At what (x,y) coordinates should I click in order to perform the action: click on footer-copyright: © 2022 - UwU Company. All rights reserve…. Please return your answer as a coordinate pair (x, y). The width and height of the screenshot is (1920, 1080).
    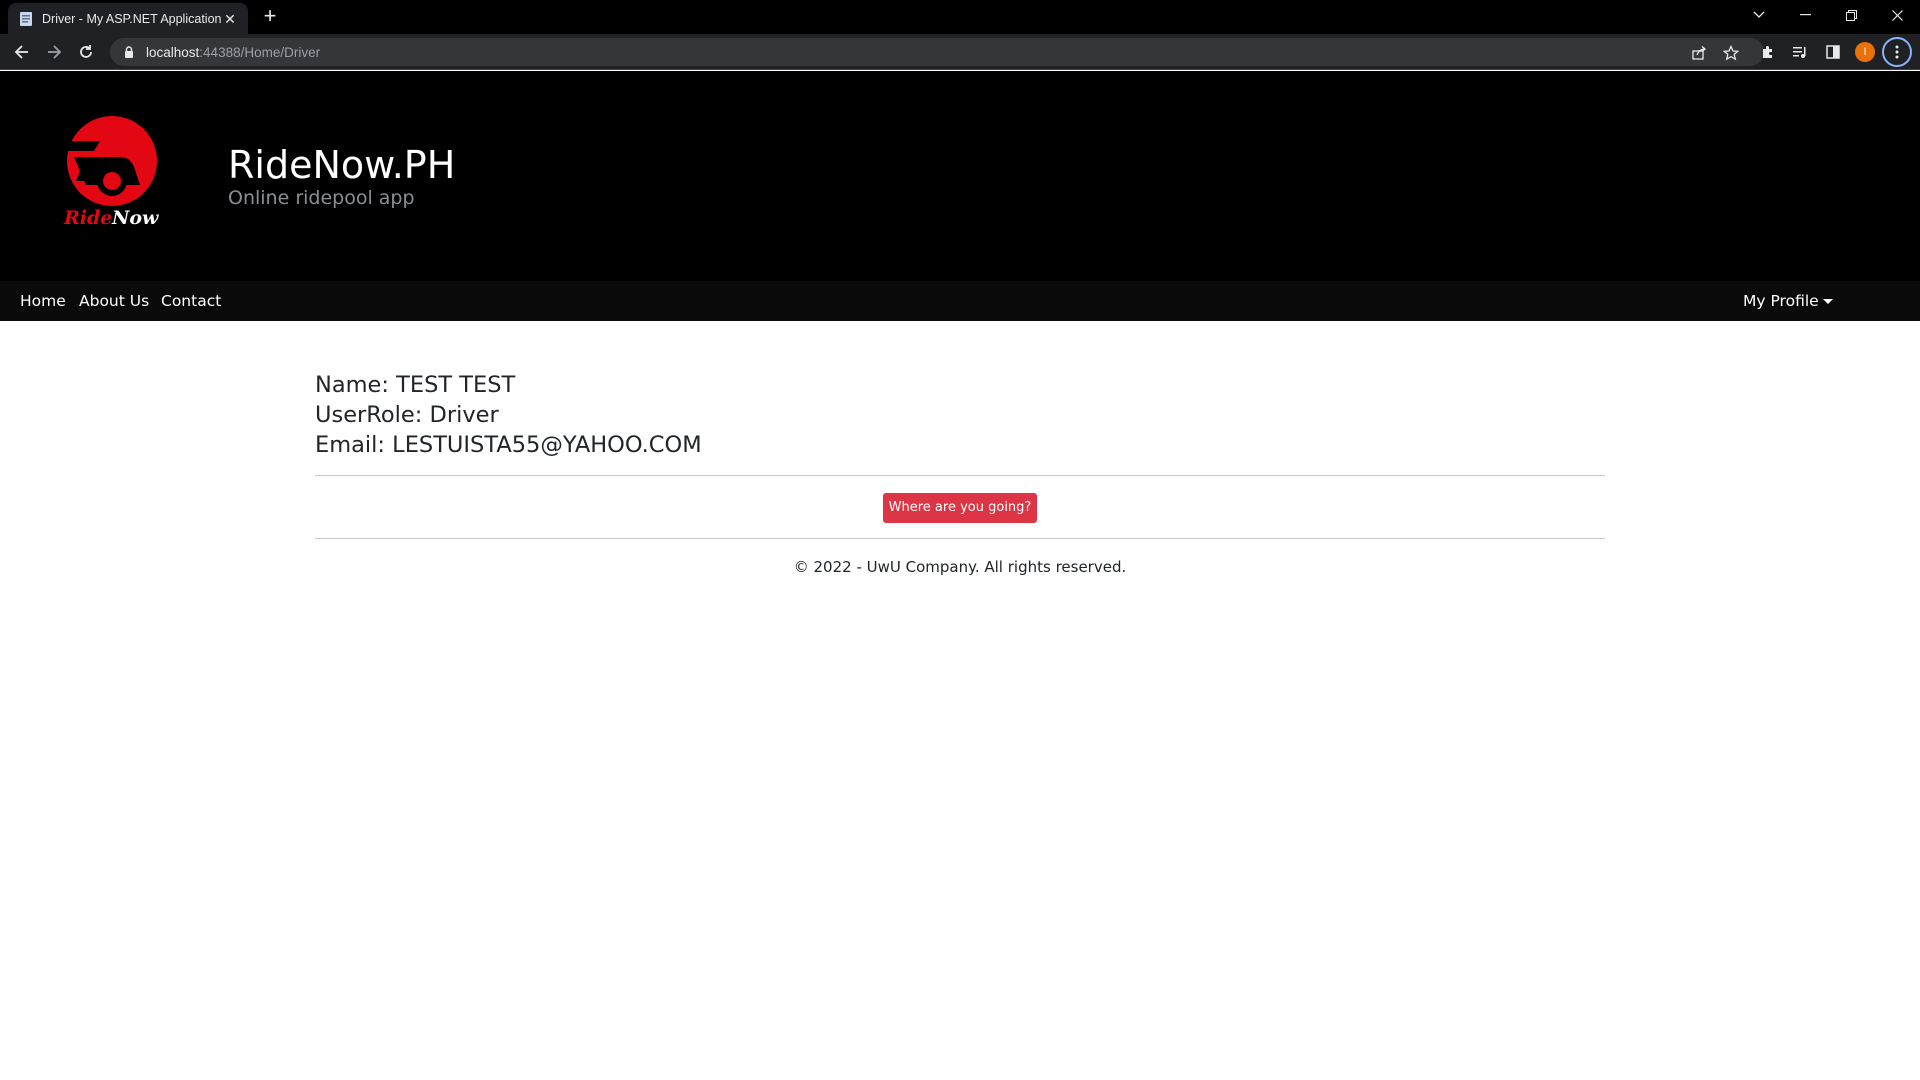
    Looking at the image, I should click on (960, 567).